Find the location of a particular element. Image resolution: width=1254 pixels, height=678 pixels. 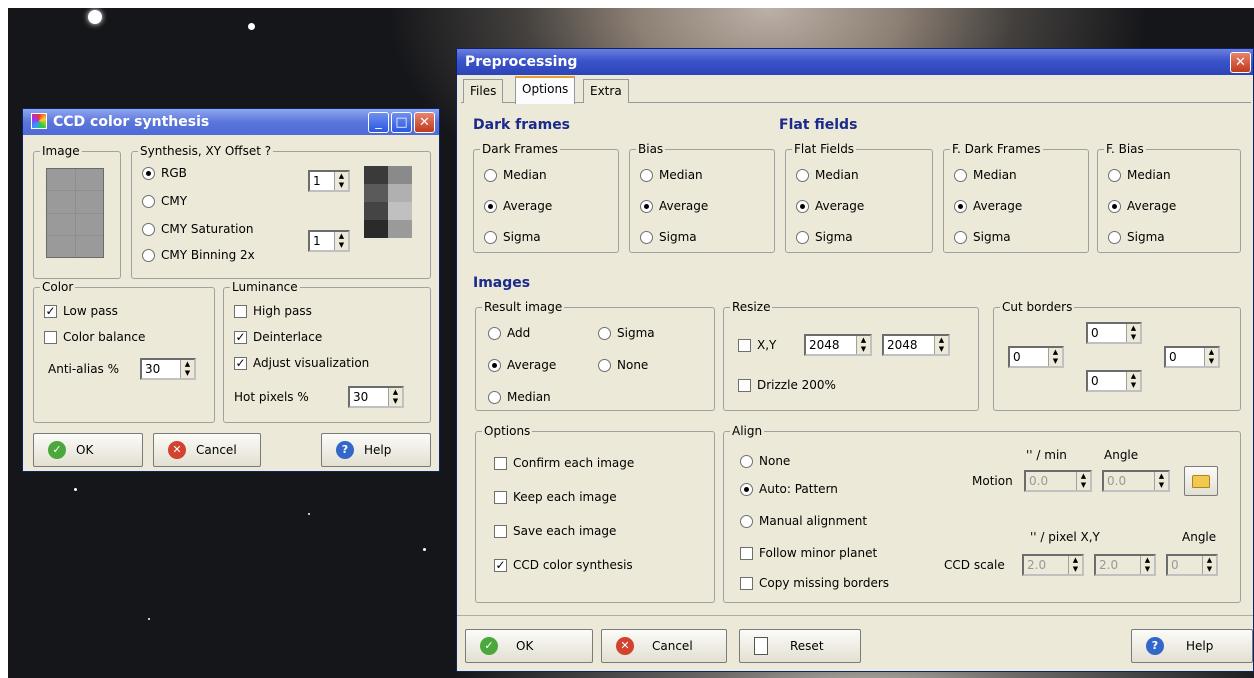

cut-left-spinner: 0 ▲ ▼ is located at coordinates (1036, 357).